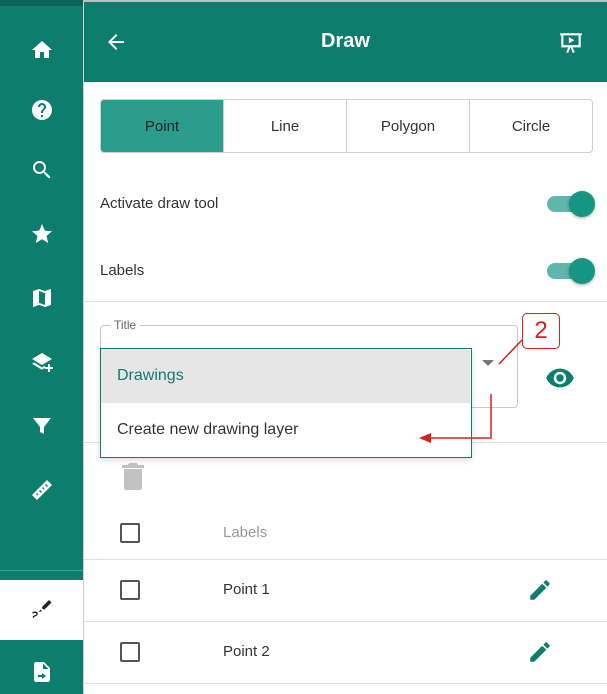  Describe the element at coordinates (285, 376) in the screenshot. I see `menu-option-drawings: Drawings` at that location.